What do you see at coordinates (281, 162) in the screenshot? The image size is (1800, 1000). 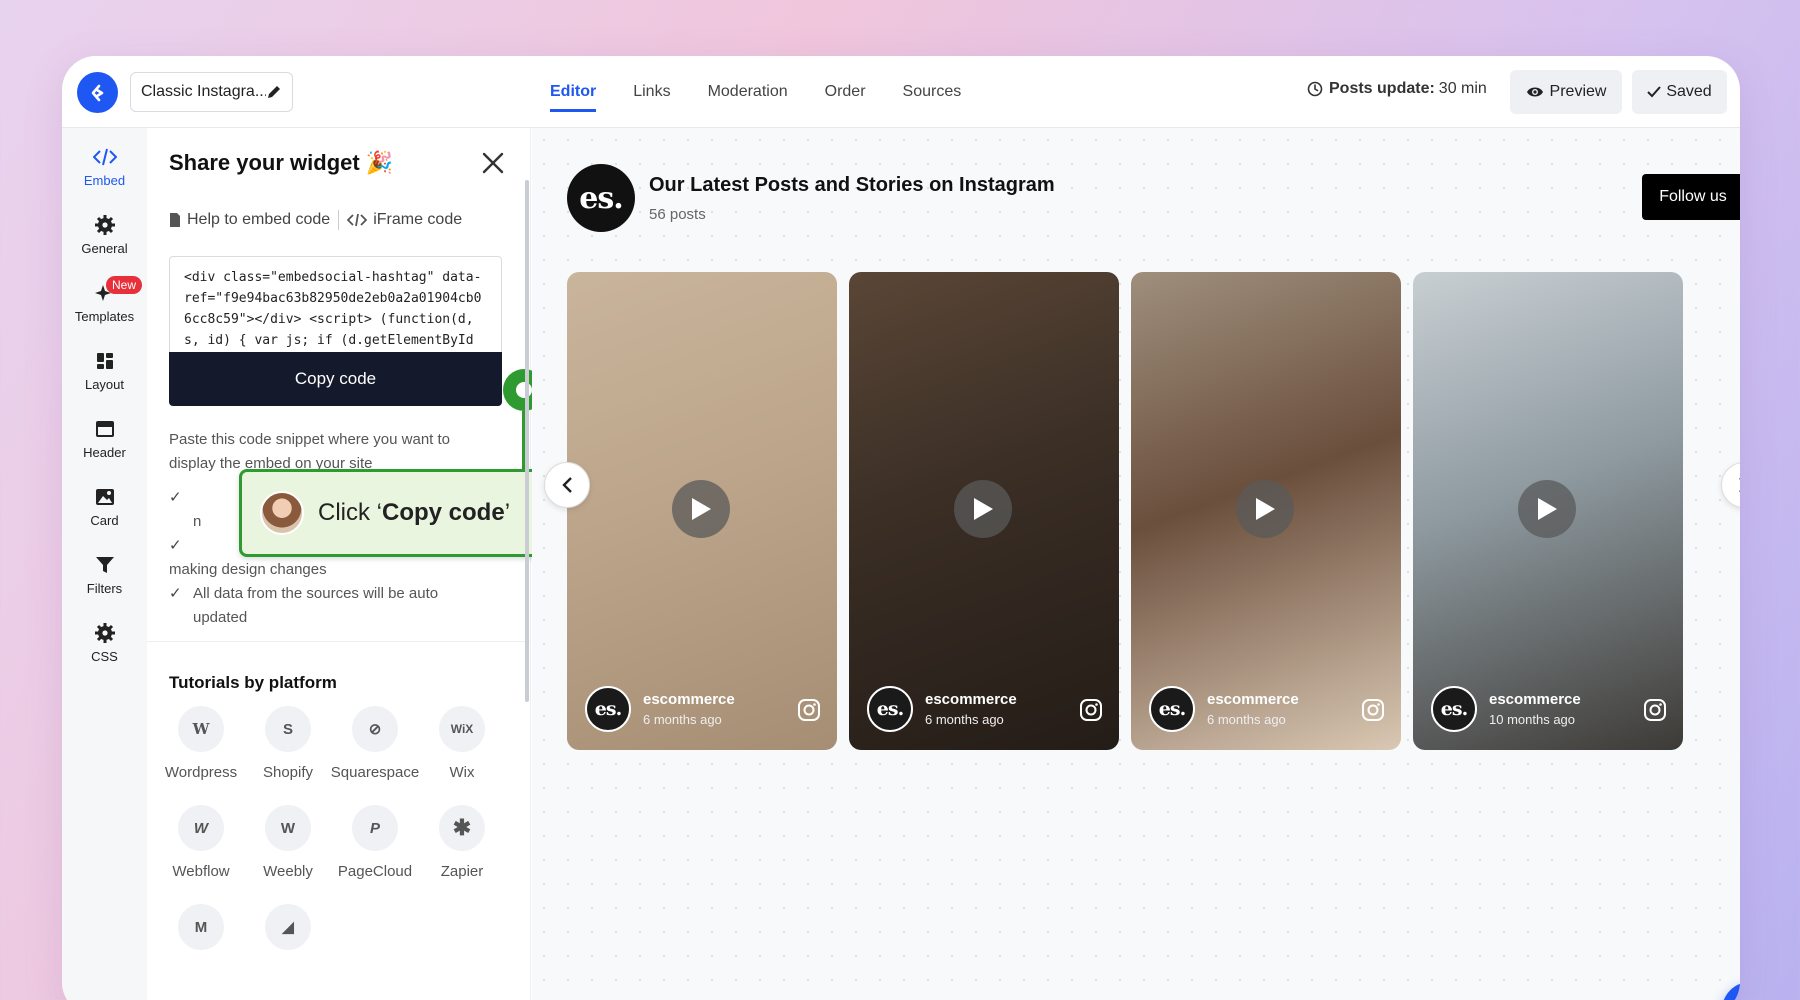 I see `panel-title: Share your widget 🎉` at bounding box center [281, 162].